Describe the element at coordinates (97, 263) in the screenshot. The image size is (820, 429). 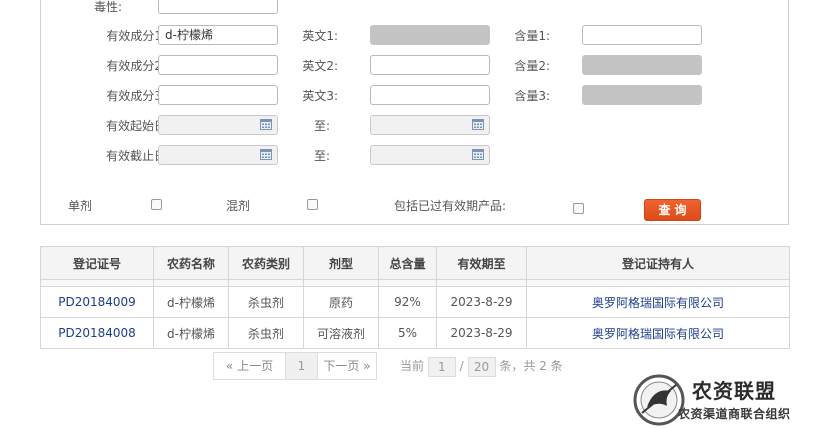
I see `col-header-cert-no: 登记证号` at that location.